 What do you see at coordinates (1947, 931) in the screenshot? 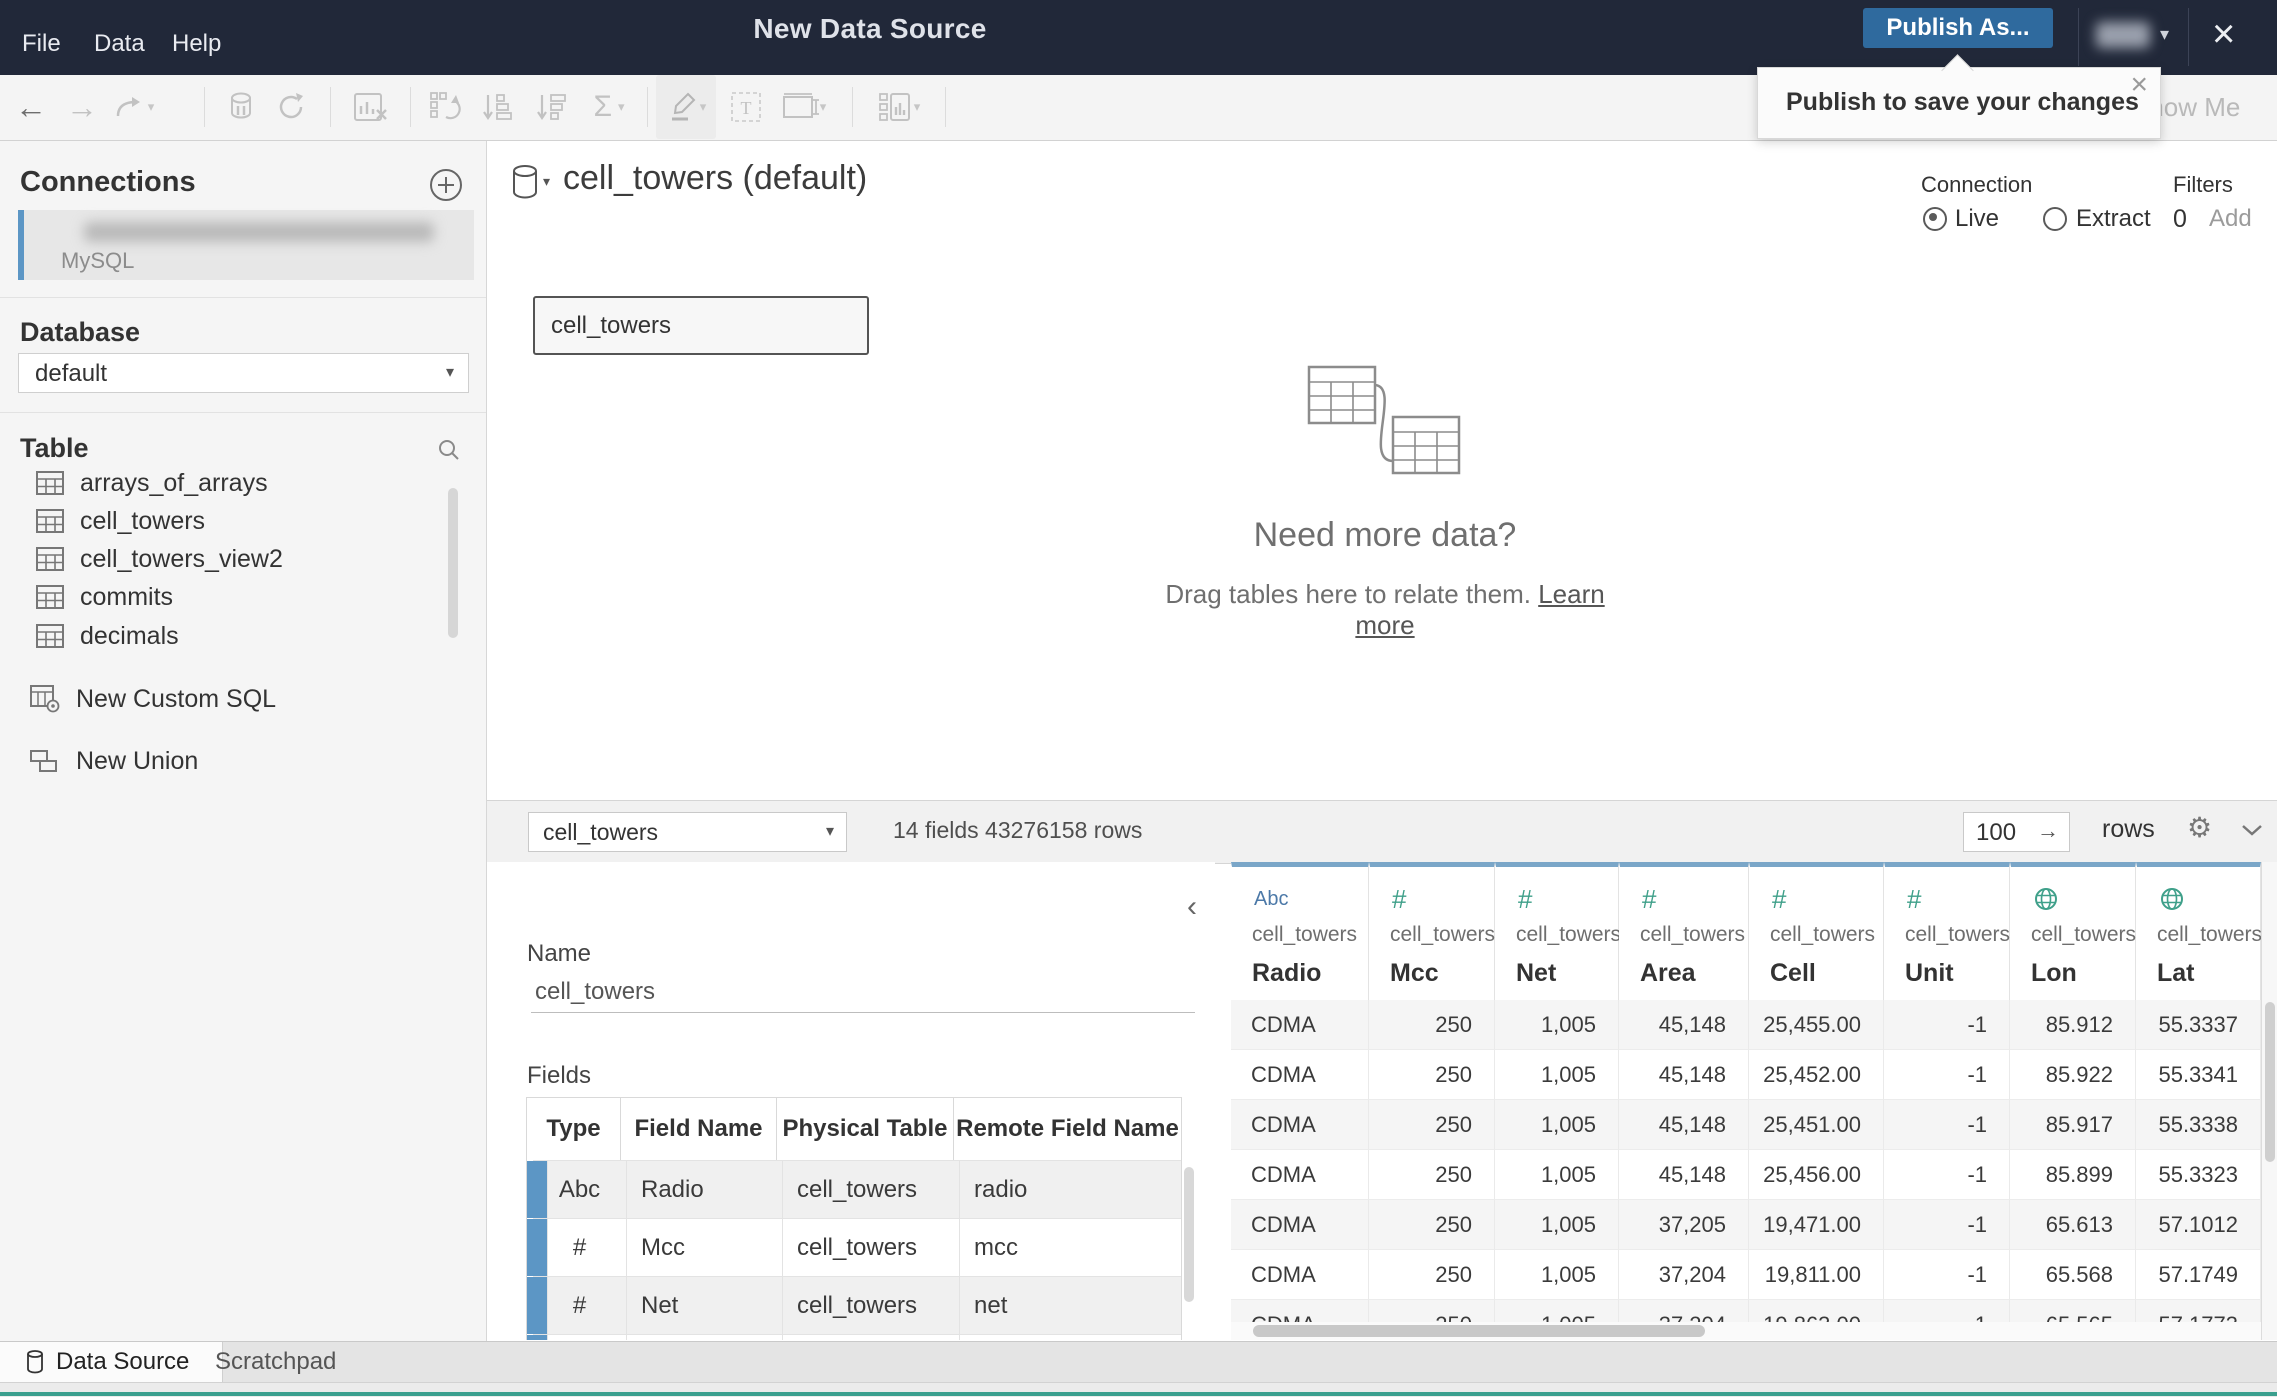
I see `grid-col-unit: # cell_towers Unit` at bounding box center [1947, 931].